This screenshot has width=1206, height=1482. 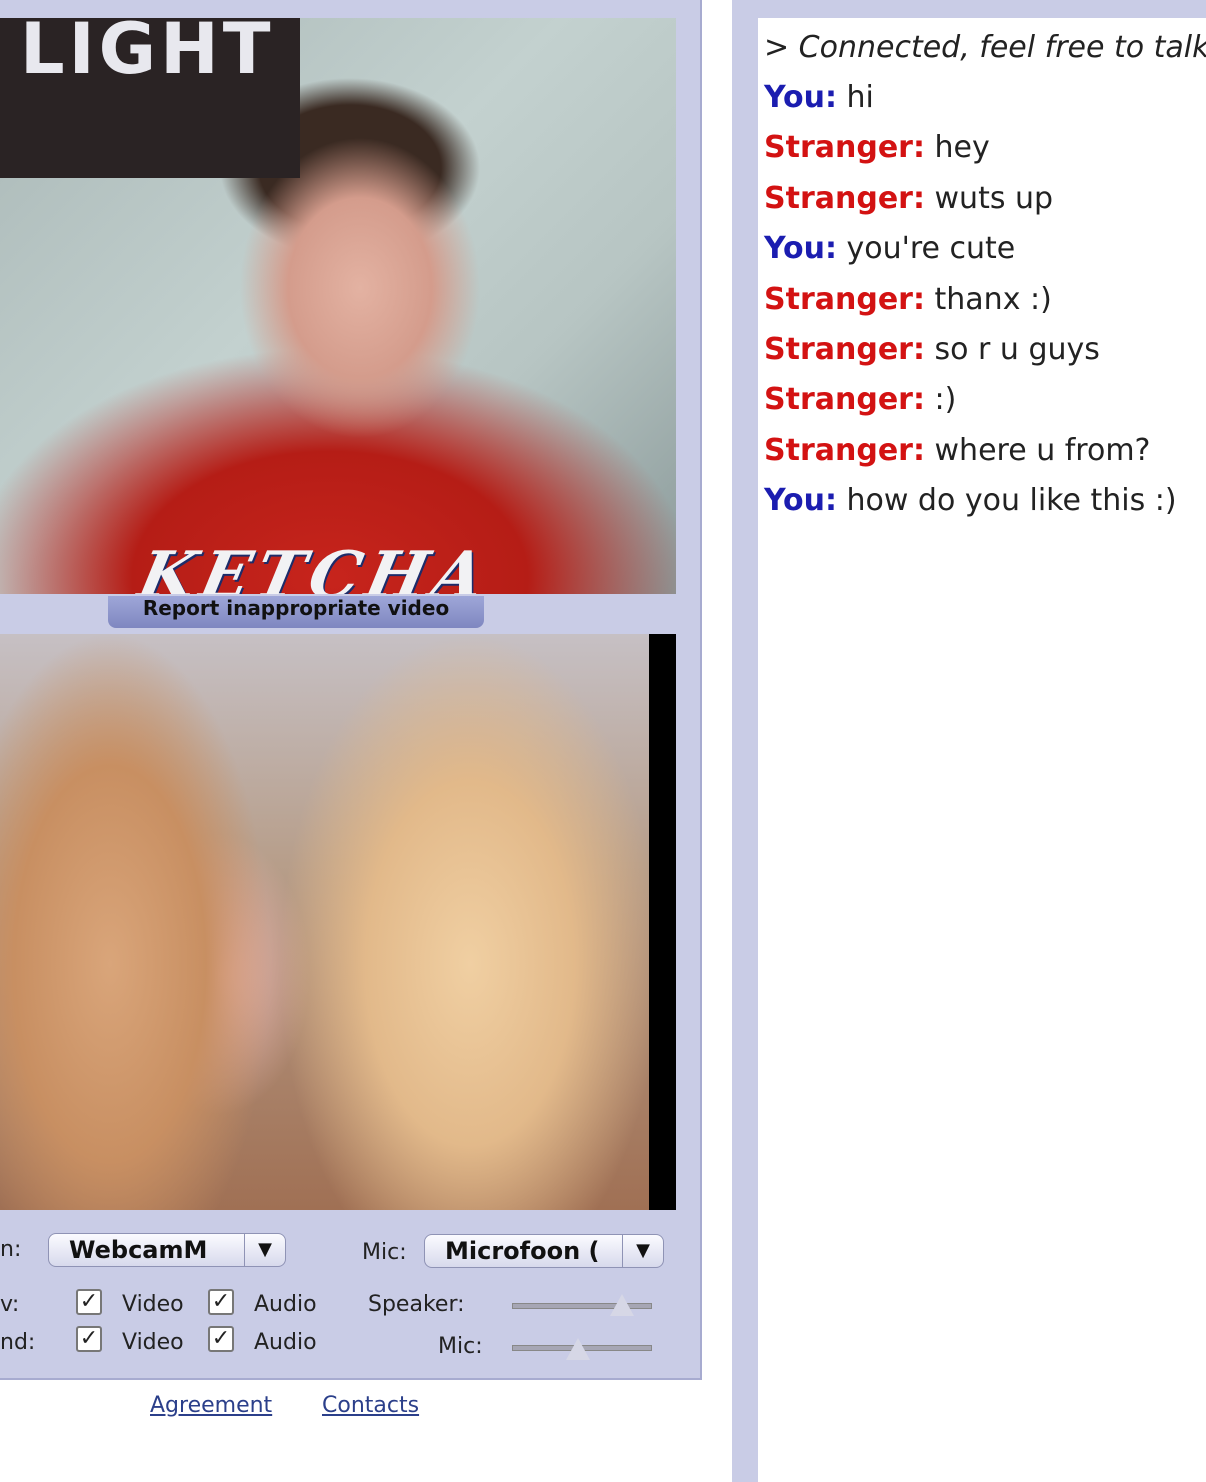 I want to click on chat-message: You: you're cute, so click(x=889, y=248).